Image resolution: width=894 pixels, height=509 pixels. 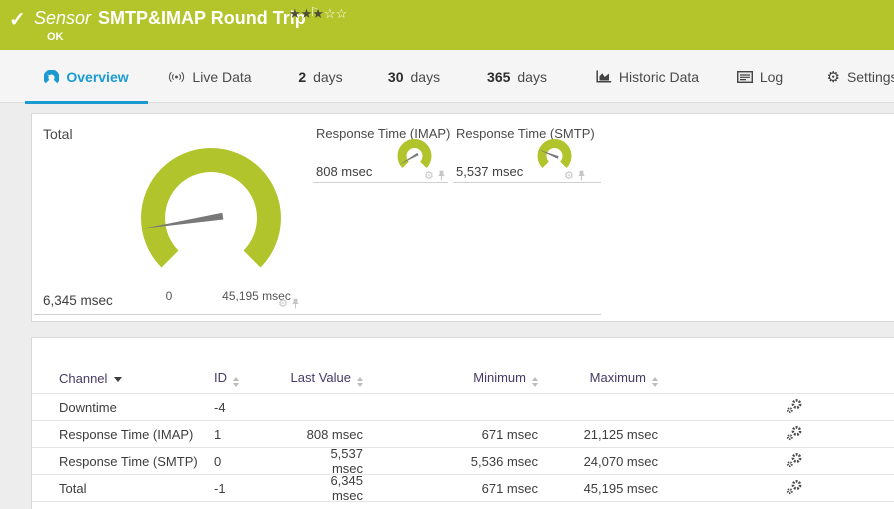 What do you see at coordinates (344, 171) in the screenshot?
I see `imap-gauge-value: 808 msec` at bounding box center [344, 171].